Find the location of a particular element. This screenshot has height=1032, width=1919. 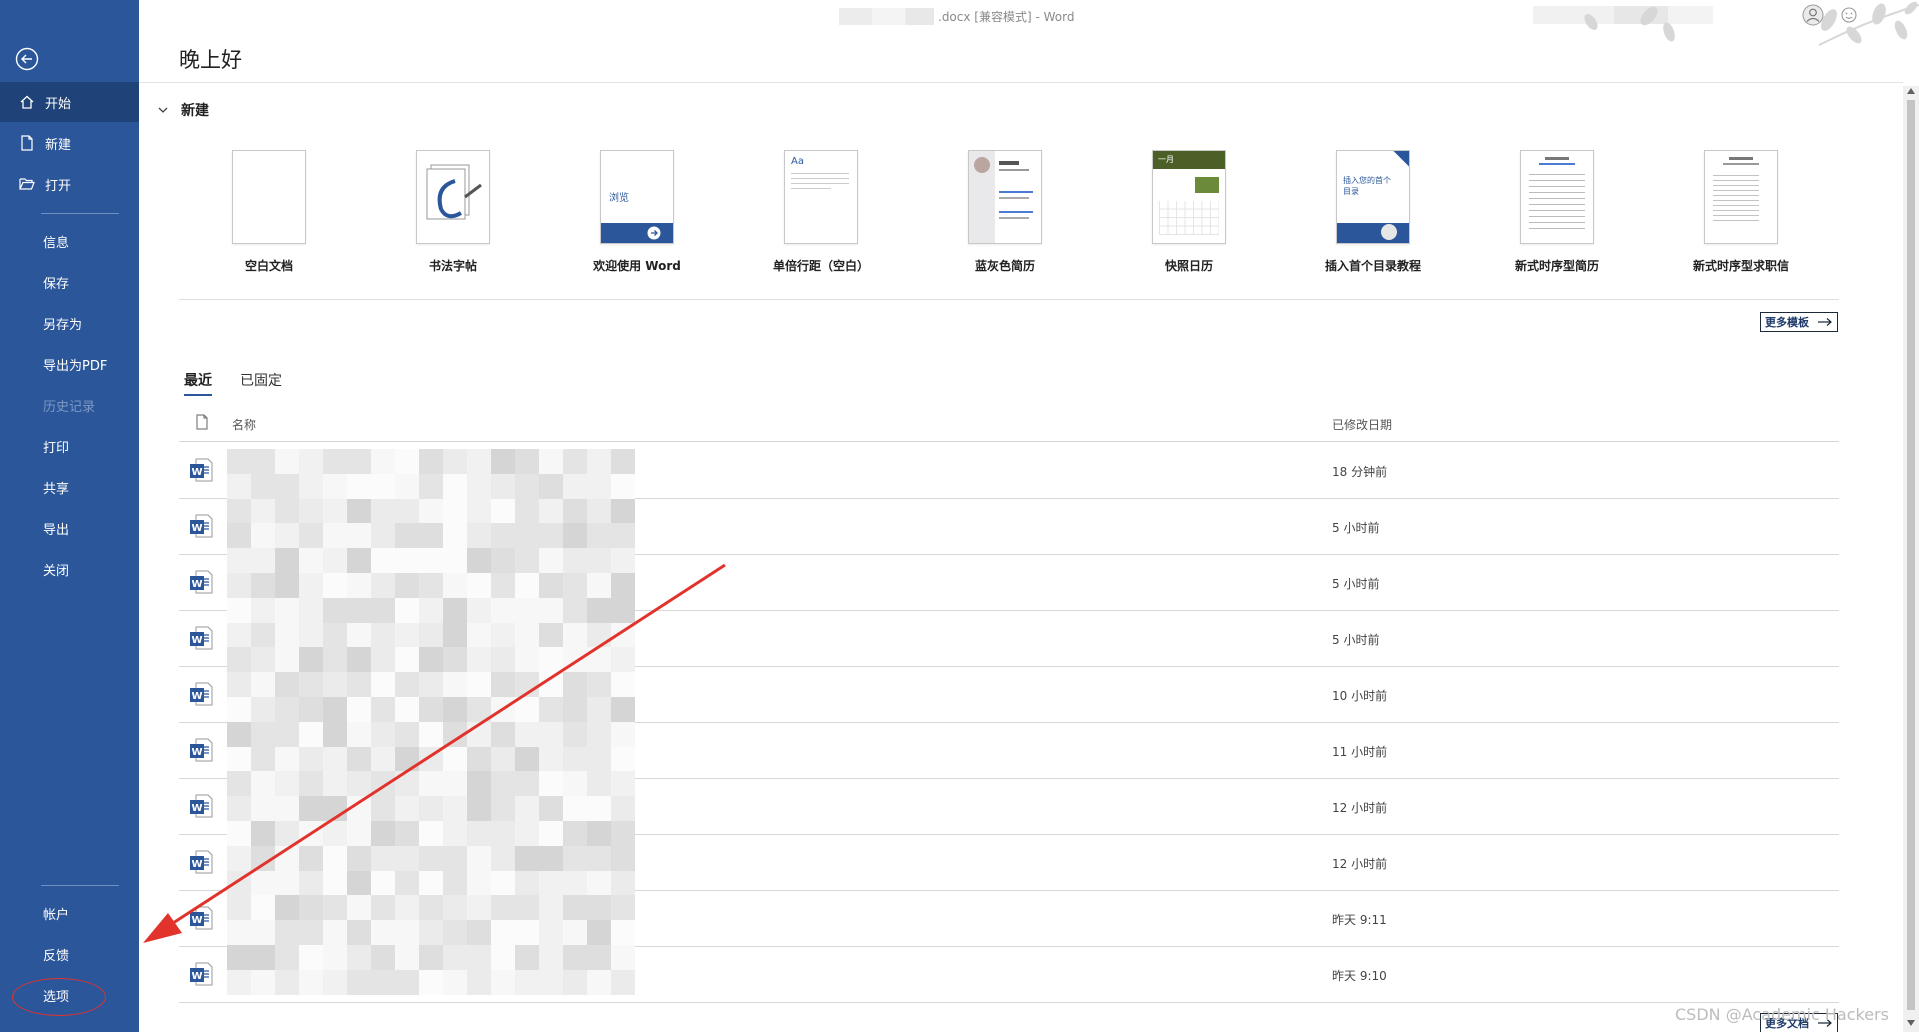

template-name: 插入首个目录教程 is located at coordinates (1372, 266).